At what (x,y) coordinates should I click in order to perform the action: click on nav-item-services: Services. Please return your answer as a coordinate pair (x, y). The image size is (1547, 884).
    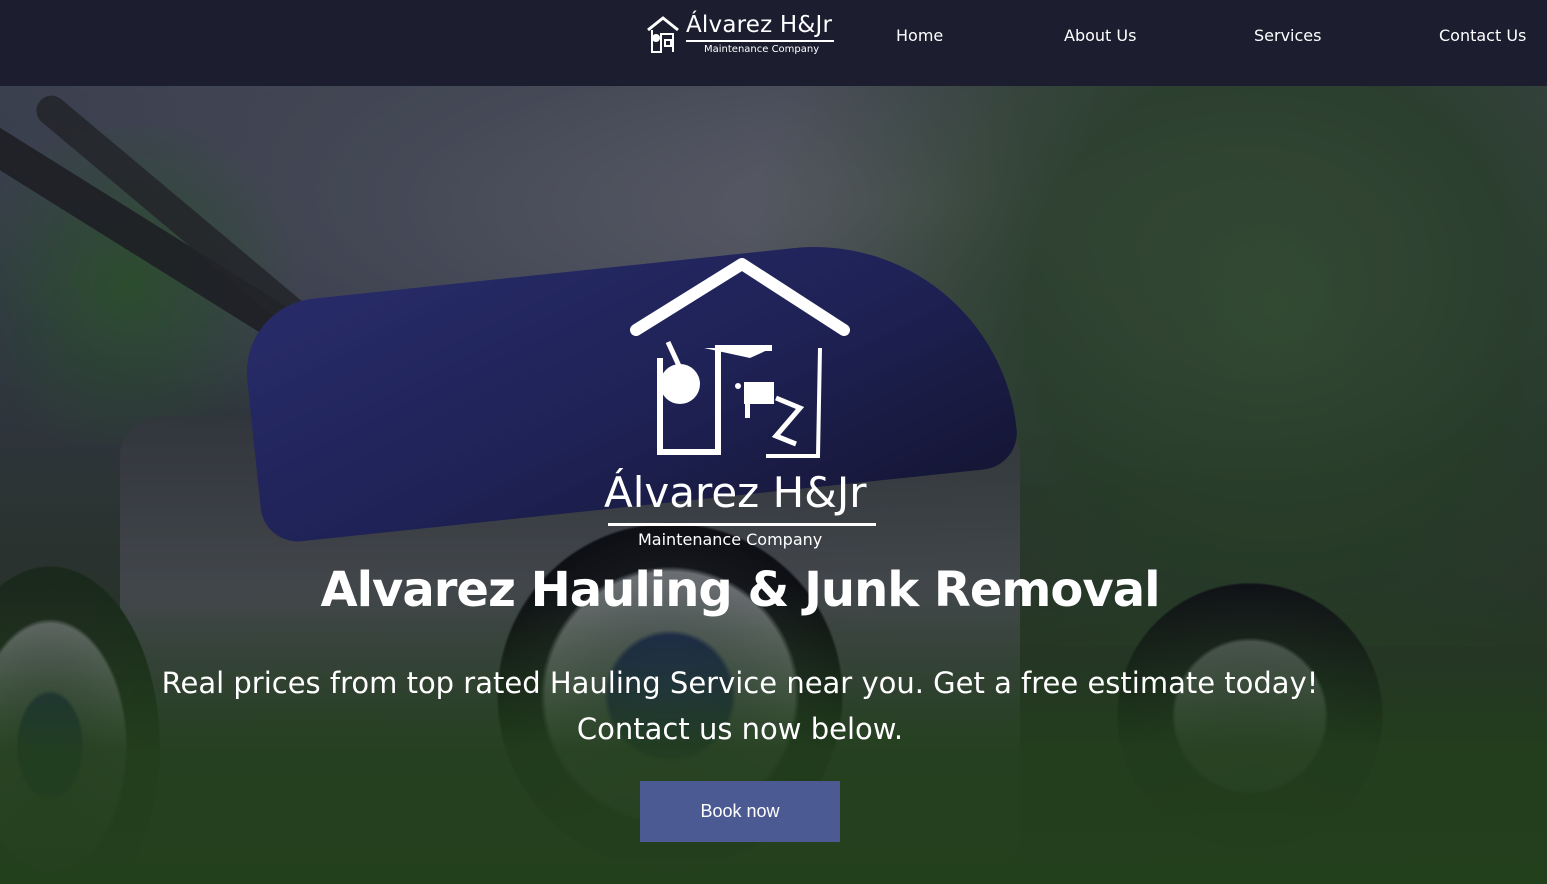
    Looking at the image, I should click on (1287, 35).